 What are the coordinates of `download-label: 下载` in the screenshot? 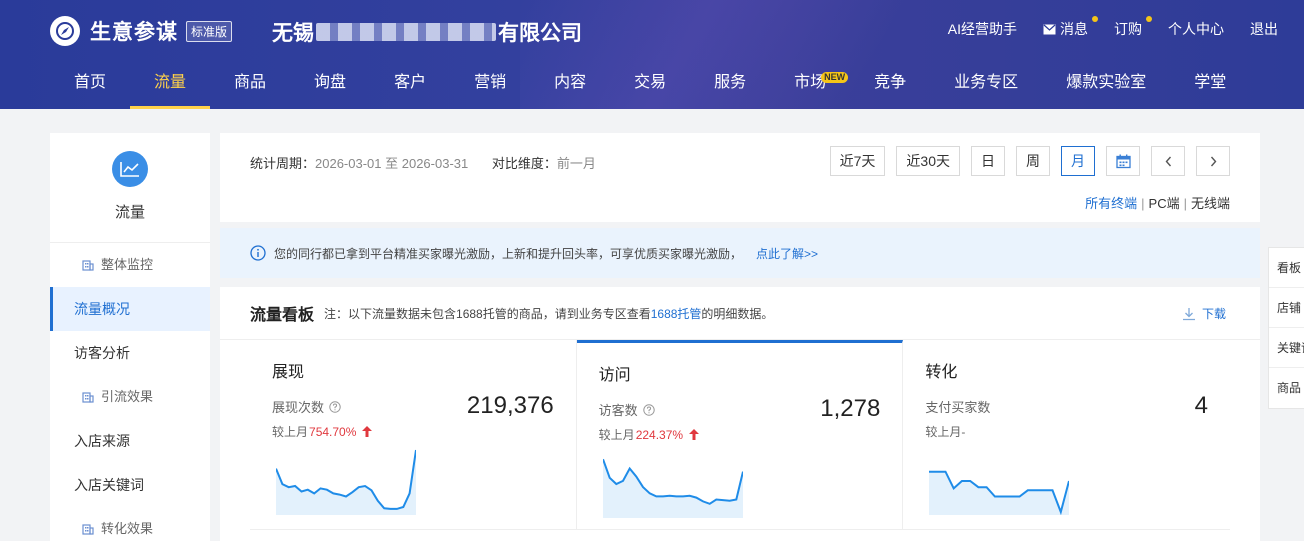 It's located at (1213, 314).